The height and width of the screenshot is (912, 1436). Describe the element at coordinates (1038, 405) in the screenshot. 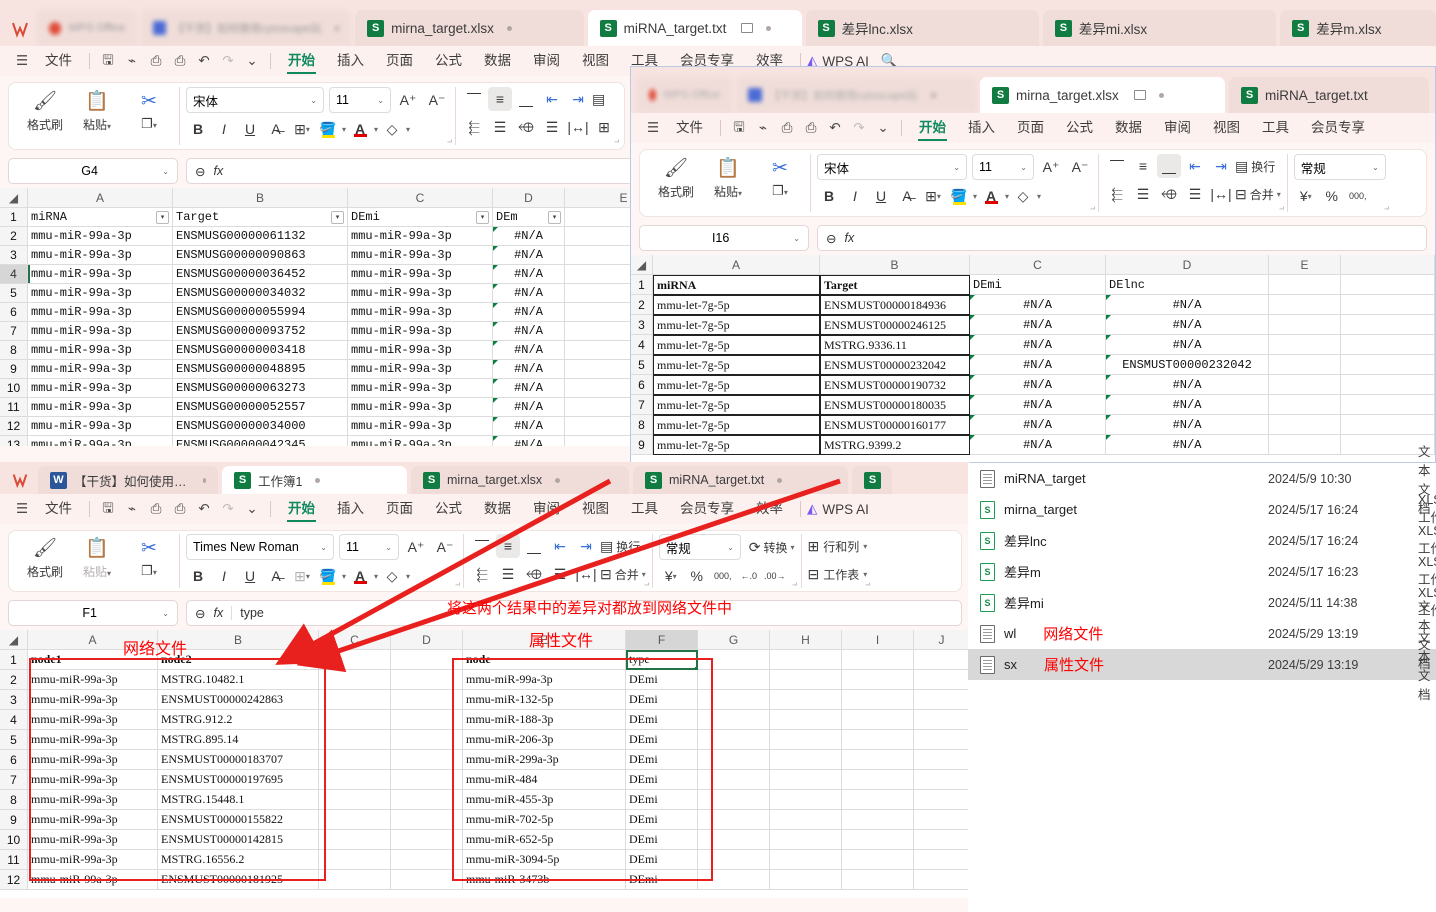

I see `cell-c7: #N/A` at that location.